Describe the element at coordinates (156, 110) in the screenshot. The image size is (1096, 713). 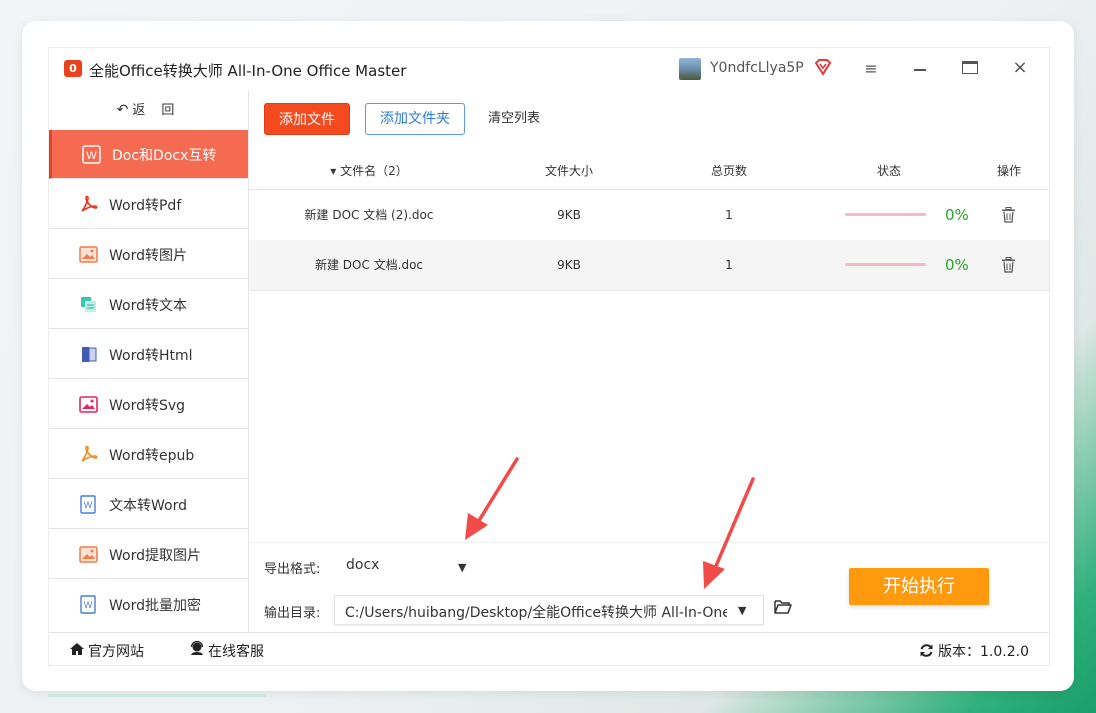
I see `back-label: 返 回` at that location.